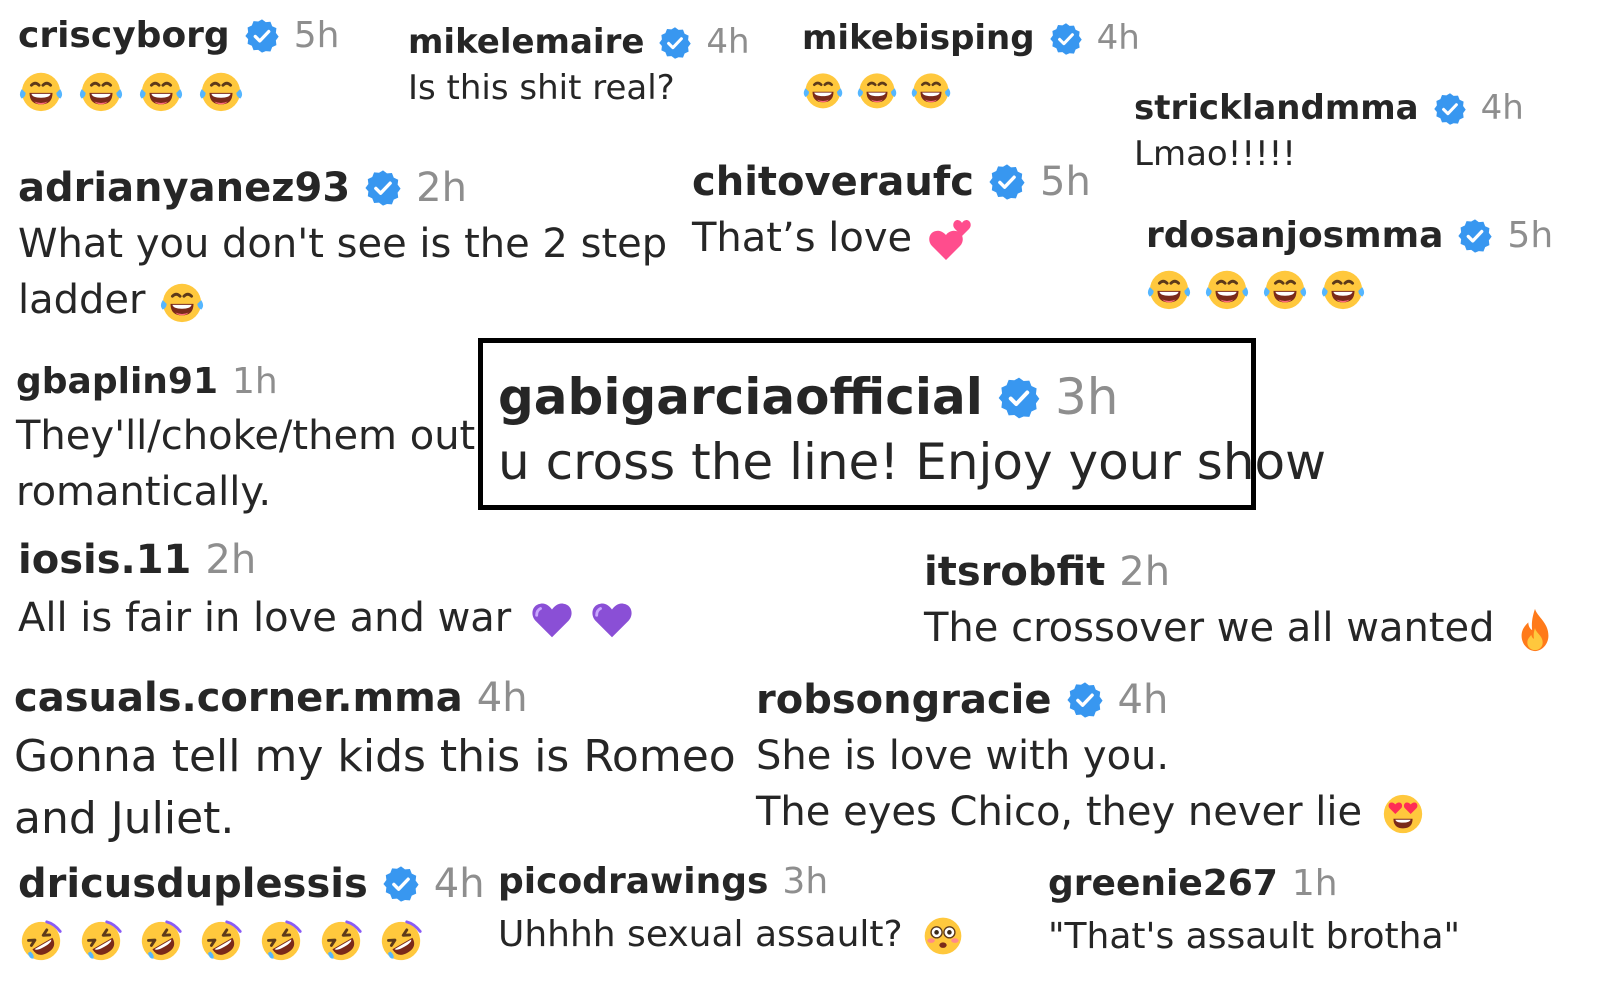 This screenshot has width=1600, height=1000. What do you see at coordinates (1276, 108) in the screenshot?
I see `username: stricklandmma` at bounding box center [1276, 108].